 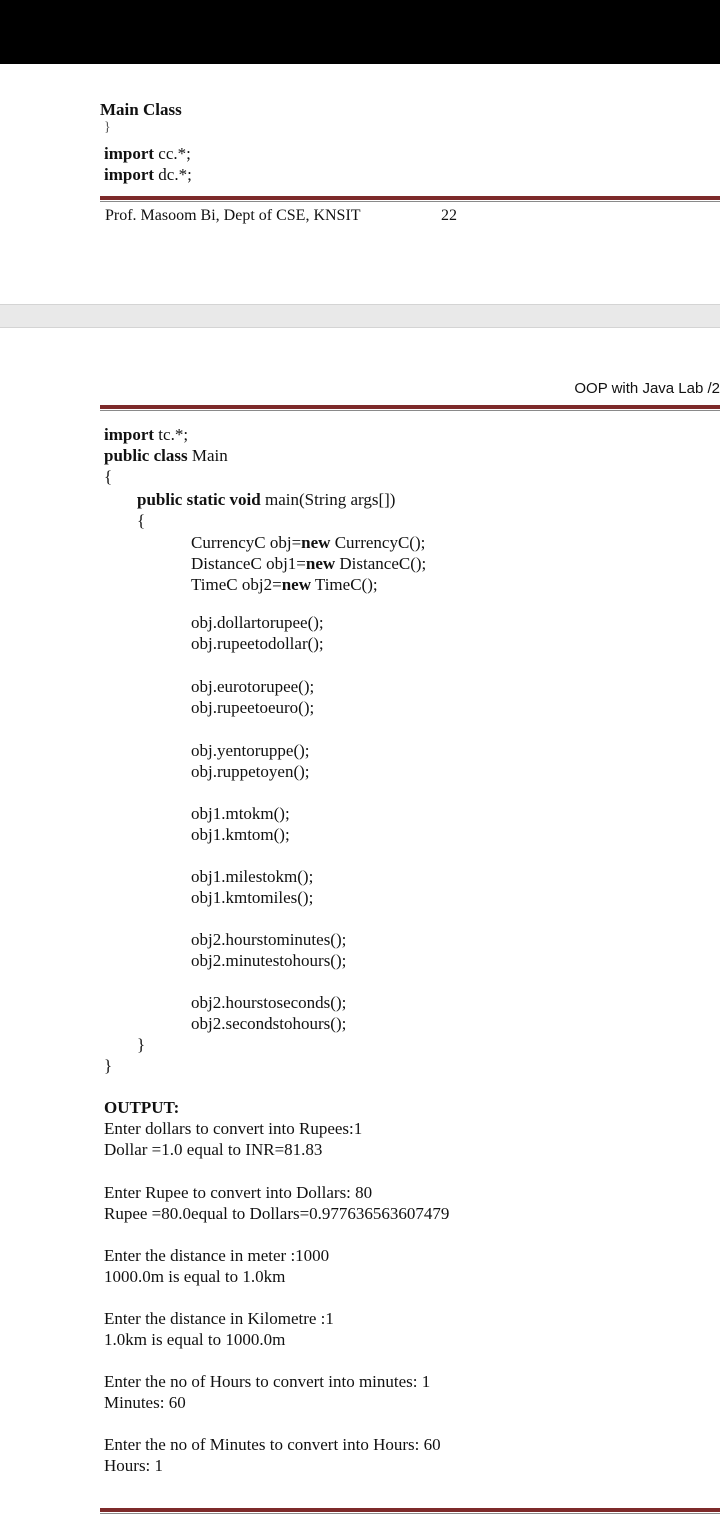 What do you see at coordinates (233, 1128) in the screenshot?
I see `output-line: Enter dollars to convert into Rupees:1` at bounding box center [233, 1128].